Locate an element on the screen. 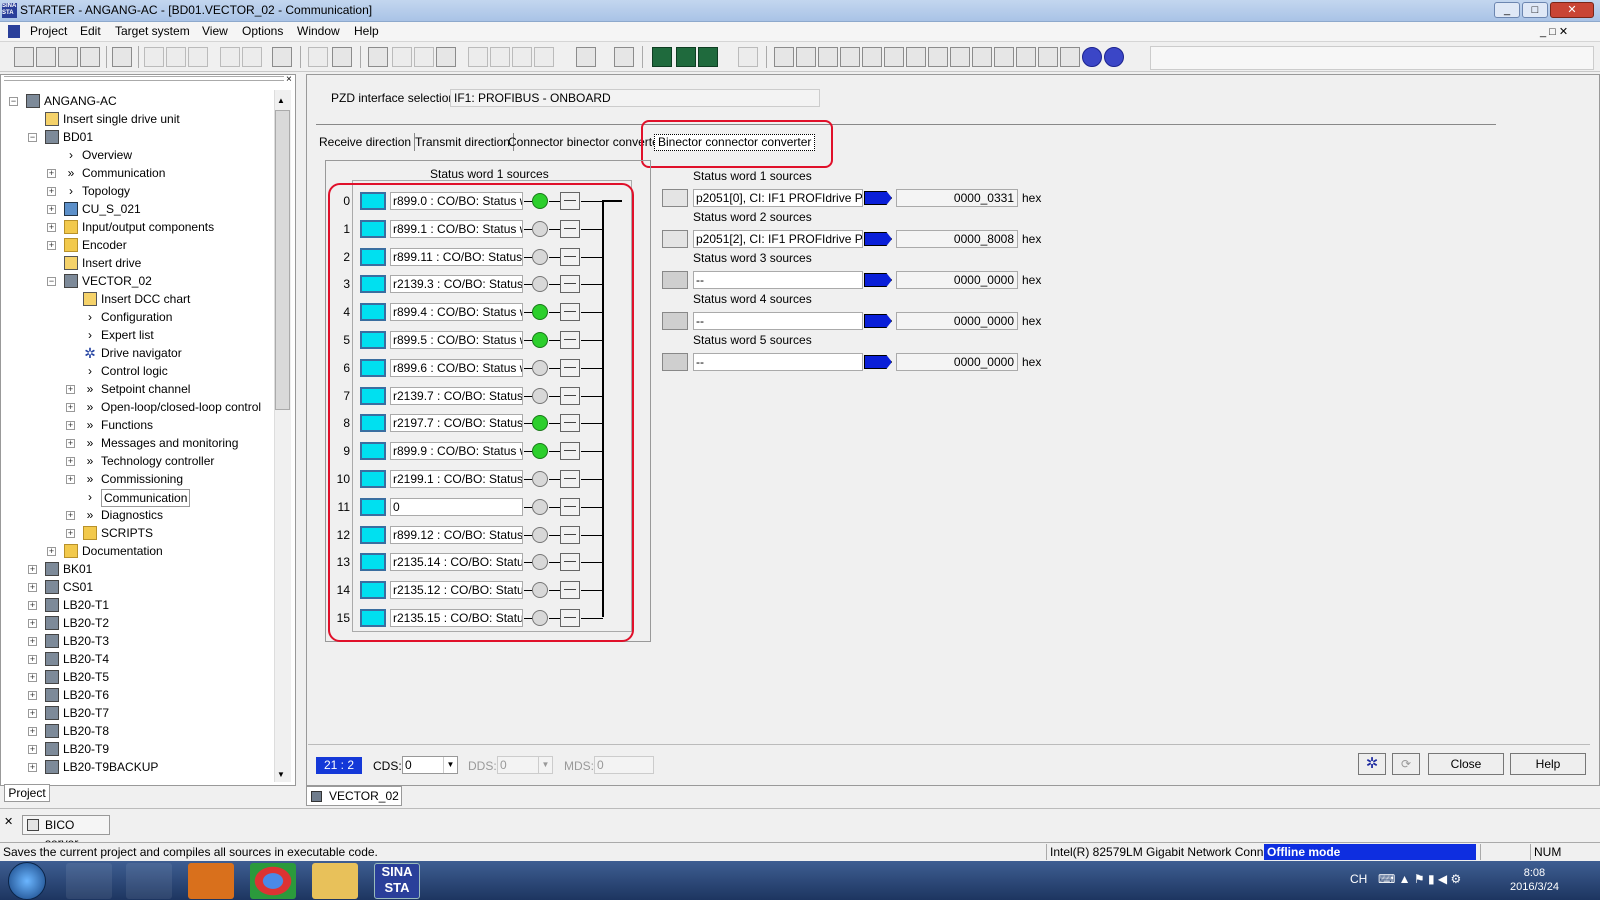 This screenshot has height=900, width=1600. menu-help: Help is located at coordinates (366, 31).